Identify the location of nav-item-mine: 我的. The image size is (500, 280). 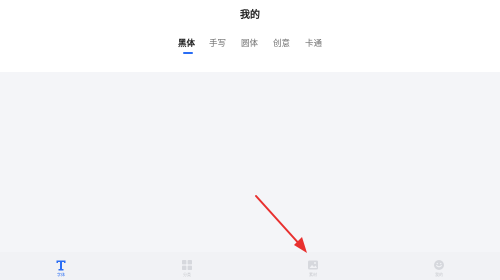
(439, 268).